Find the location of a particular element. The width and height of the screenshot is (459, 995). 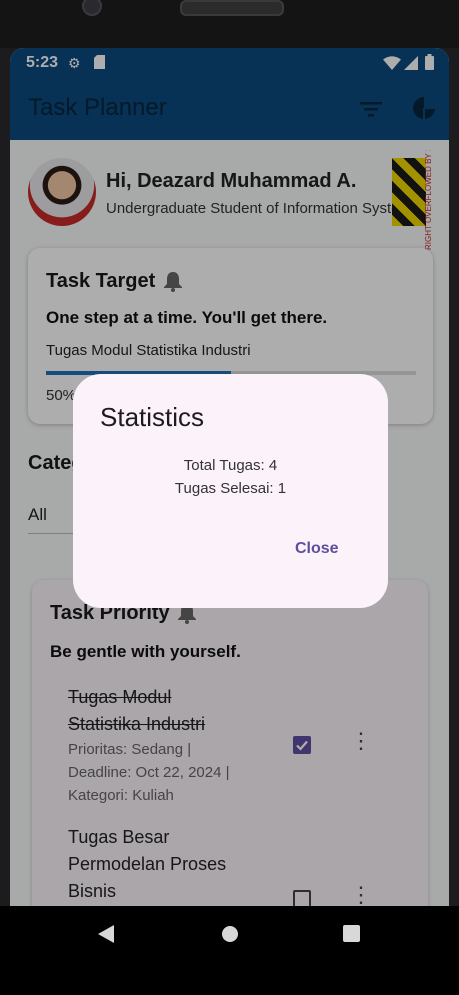

device-top-bezel is located at coordinates (229, 24).